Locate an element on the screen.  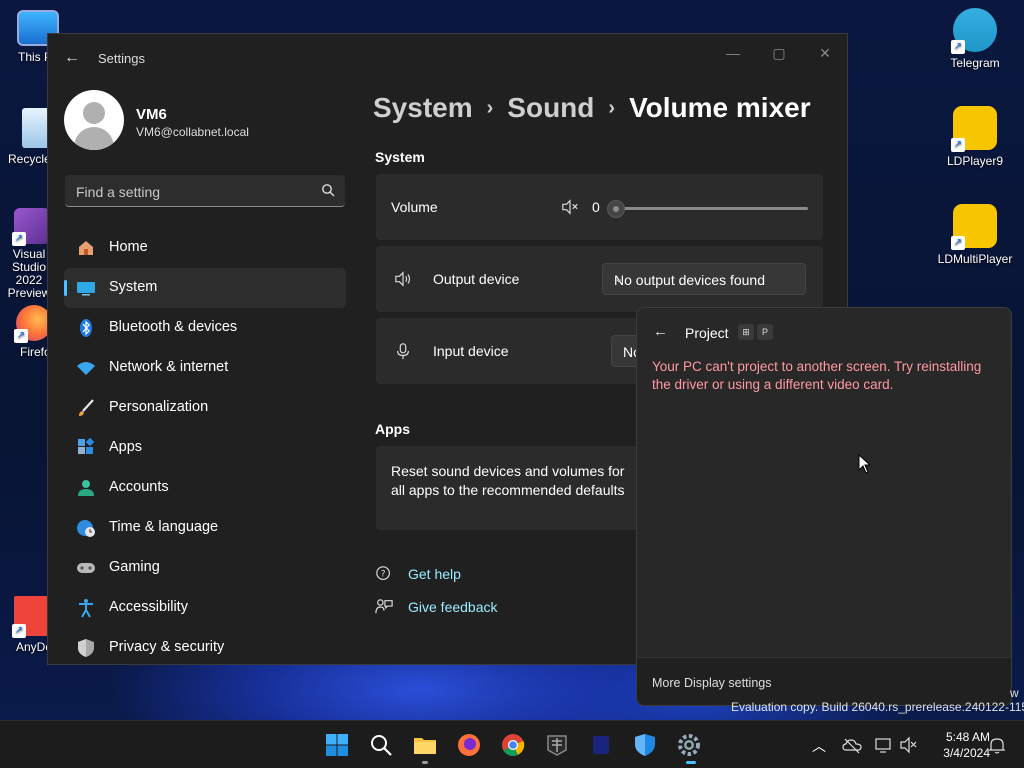
sidebar-item-system: System is located at coordinates (205, 288).